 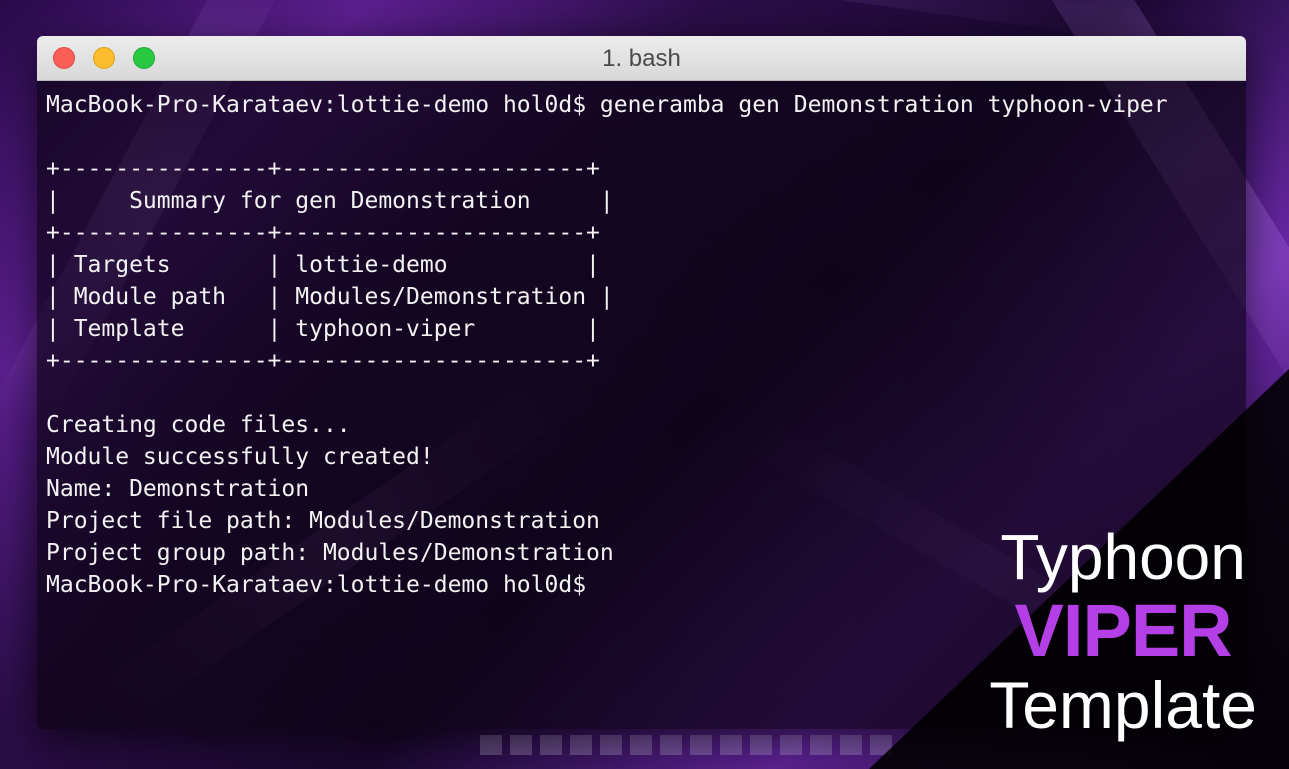 What do you see at coordinates (323, 329) in the screenshot?
I see `summary-table-row-template: | Template | typhoon-viper |` at bounding box center [323, 329].